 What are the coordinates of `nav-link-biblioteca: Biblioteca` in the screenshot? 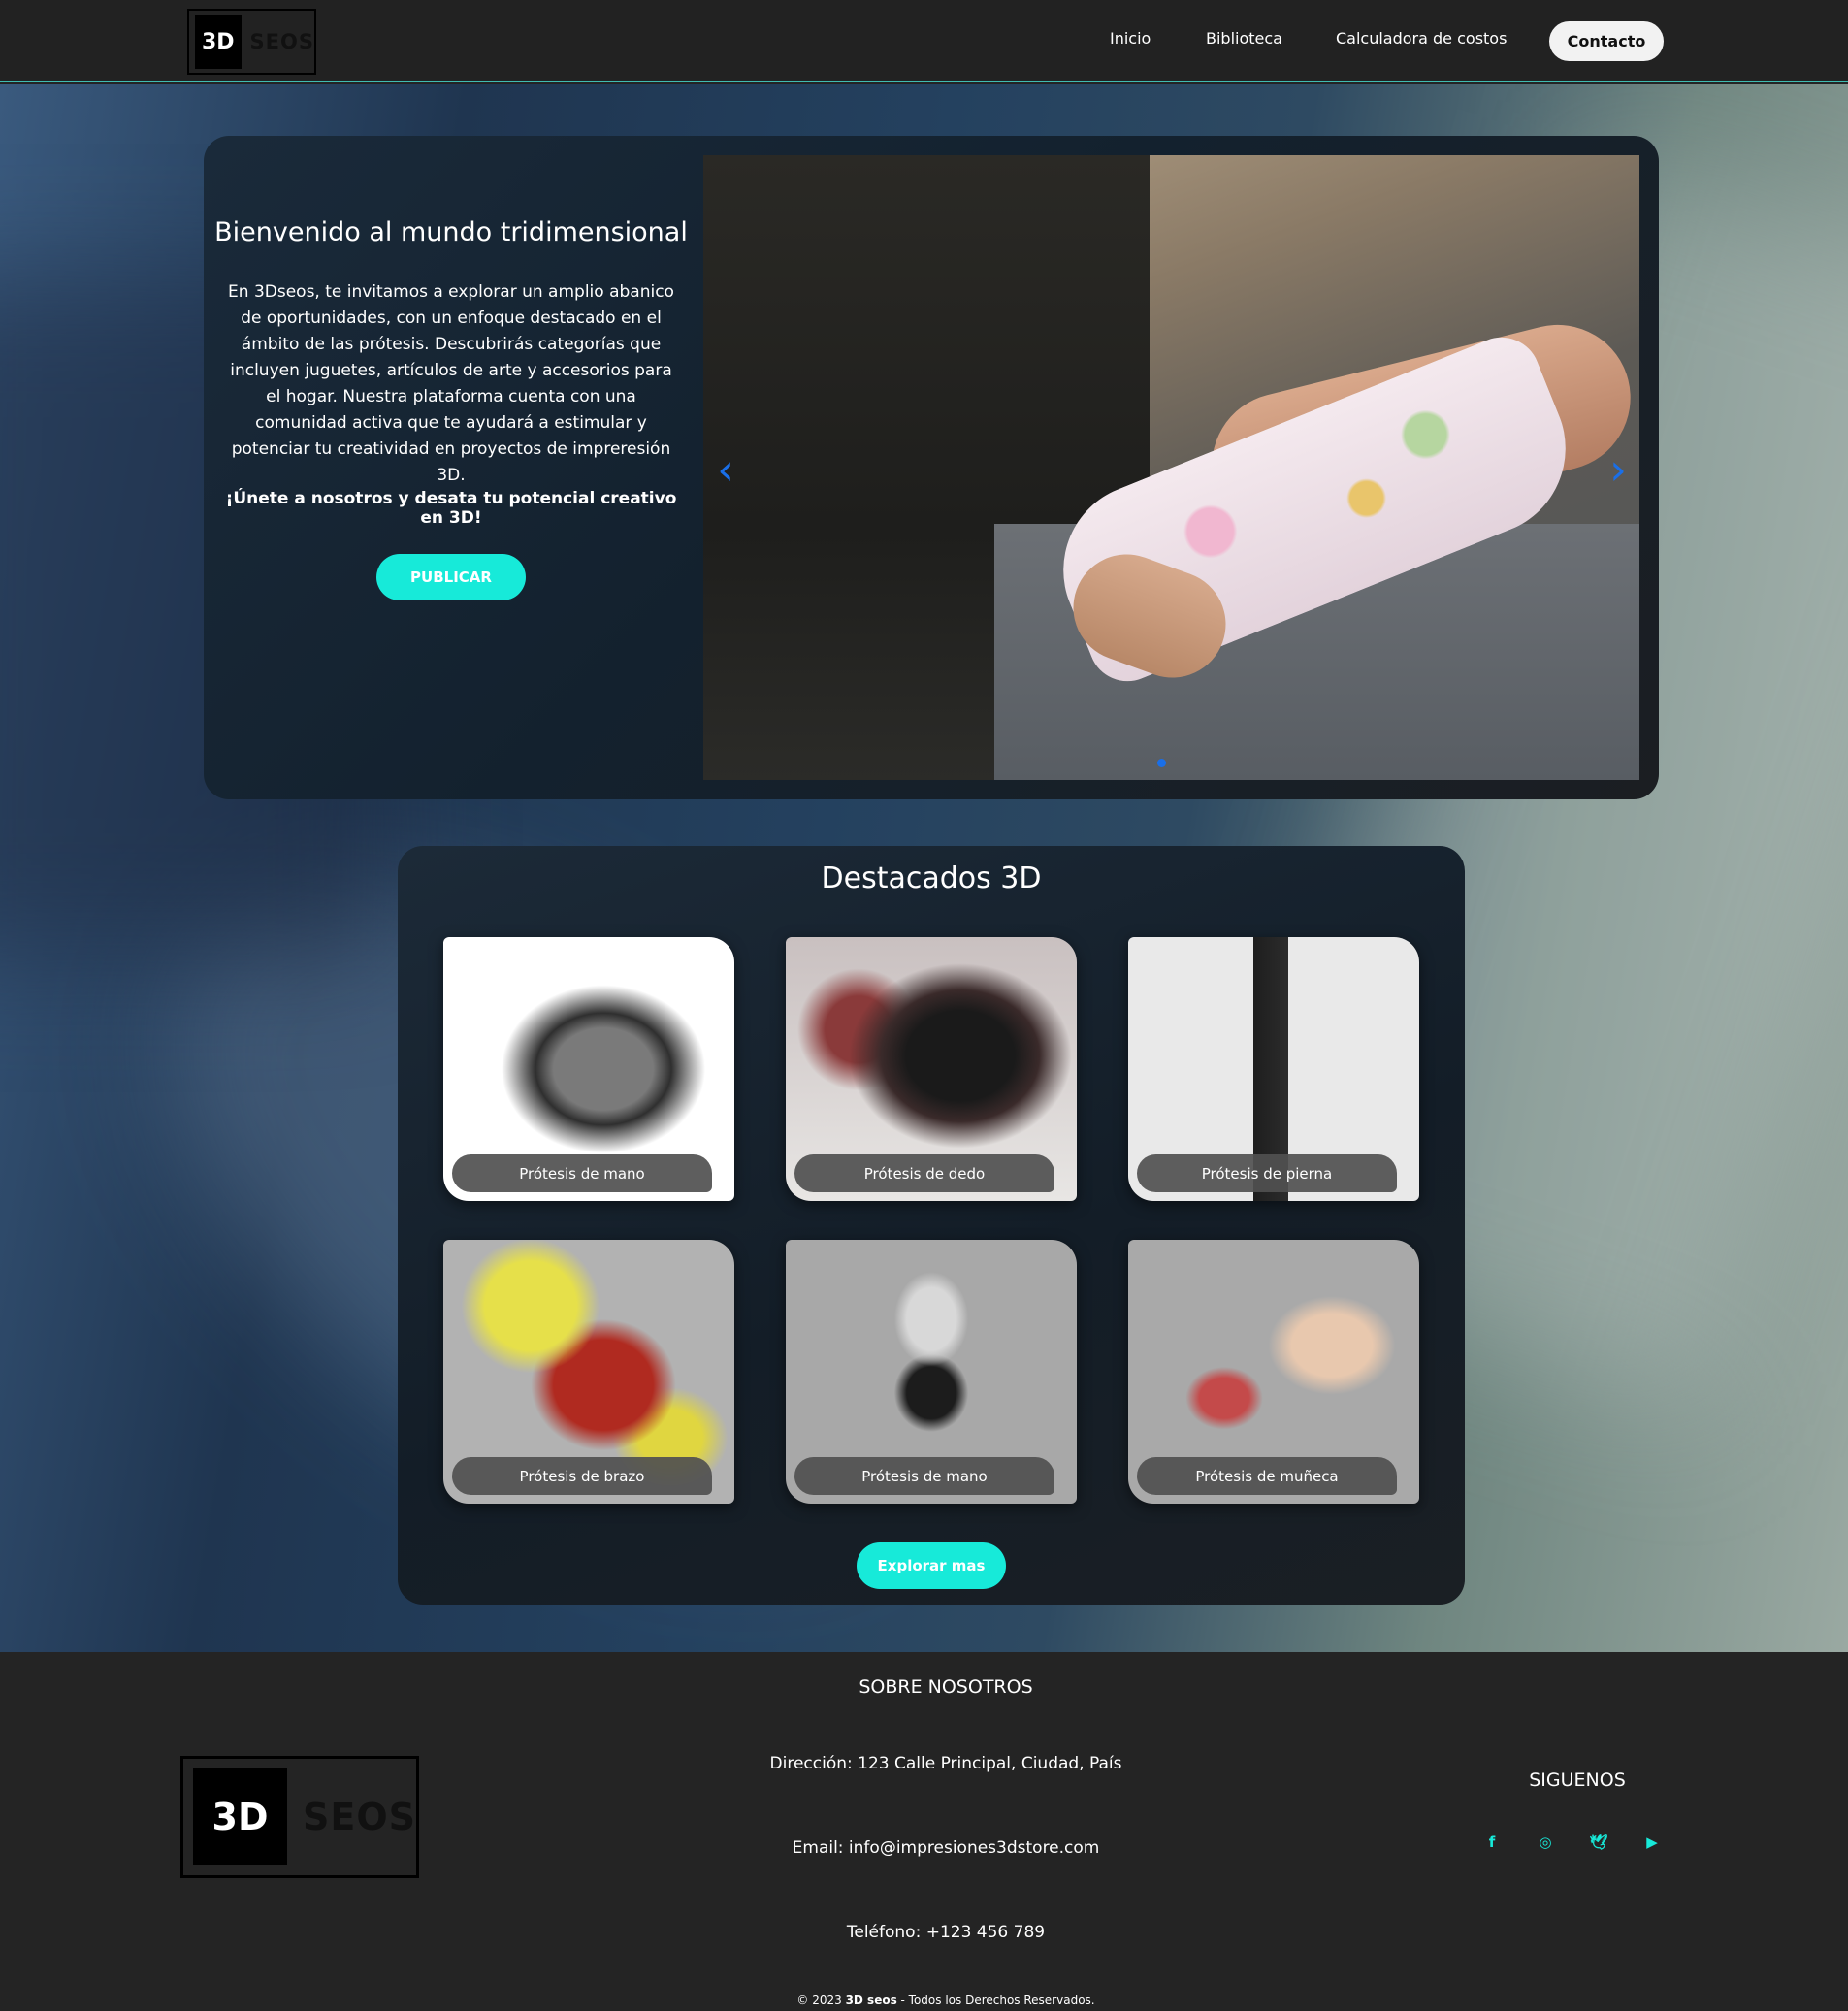 It's located at (1244, 38).